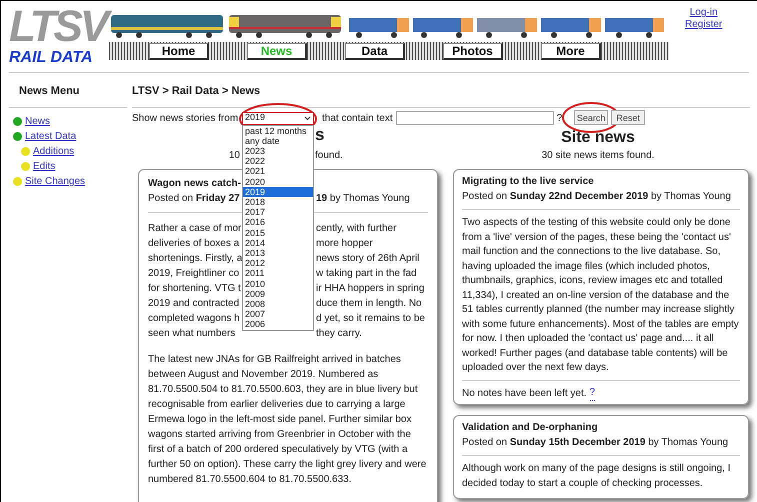 The height and width of the screenshot is (502, 757). I want to click on article-text: Although work on many of the page designs is still ongoing, I decided today to start a couple of checking processes., so click(597, 476).